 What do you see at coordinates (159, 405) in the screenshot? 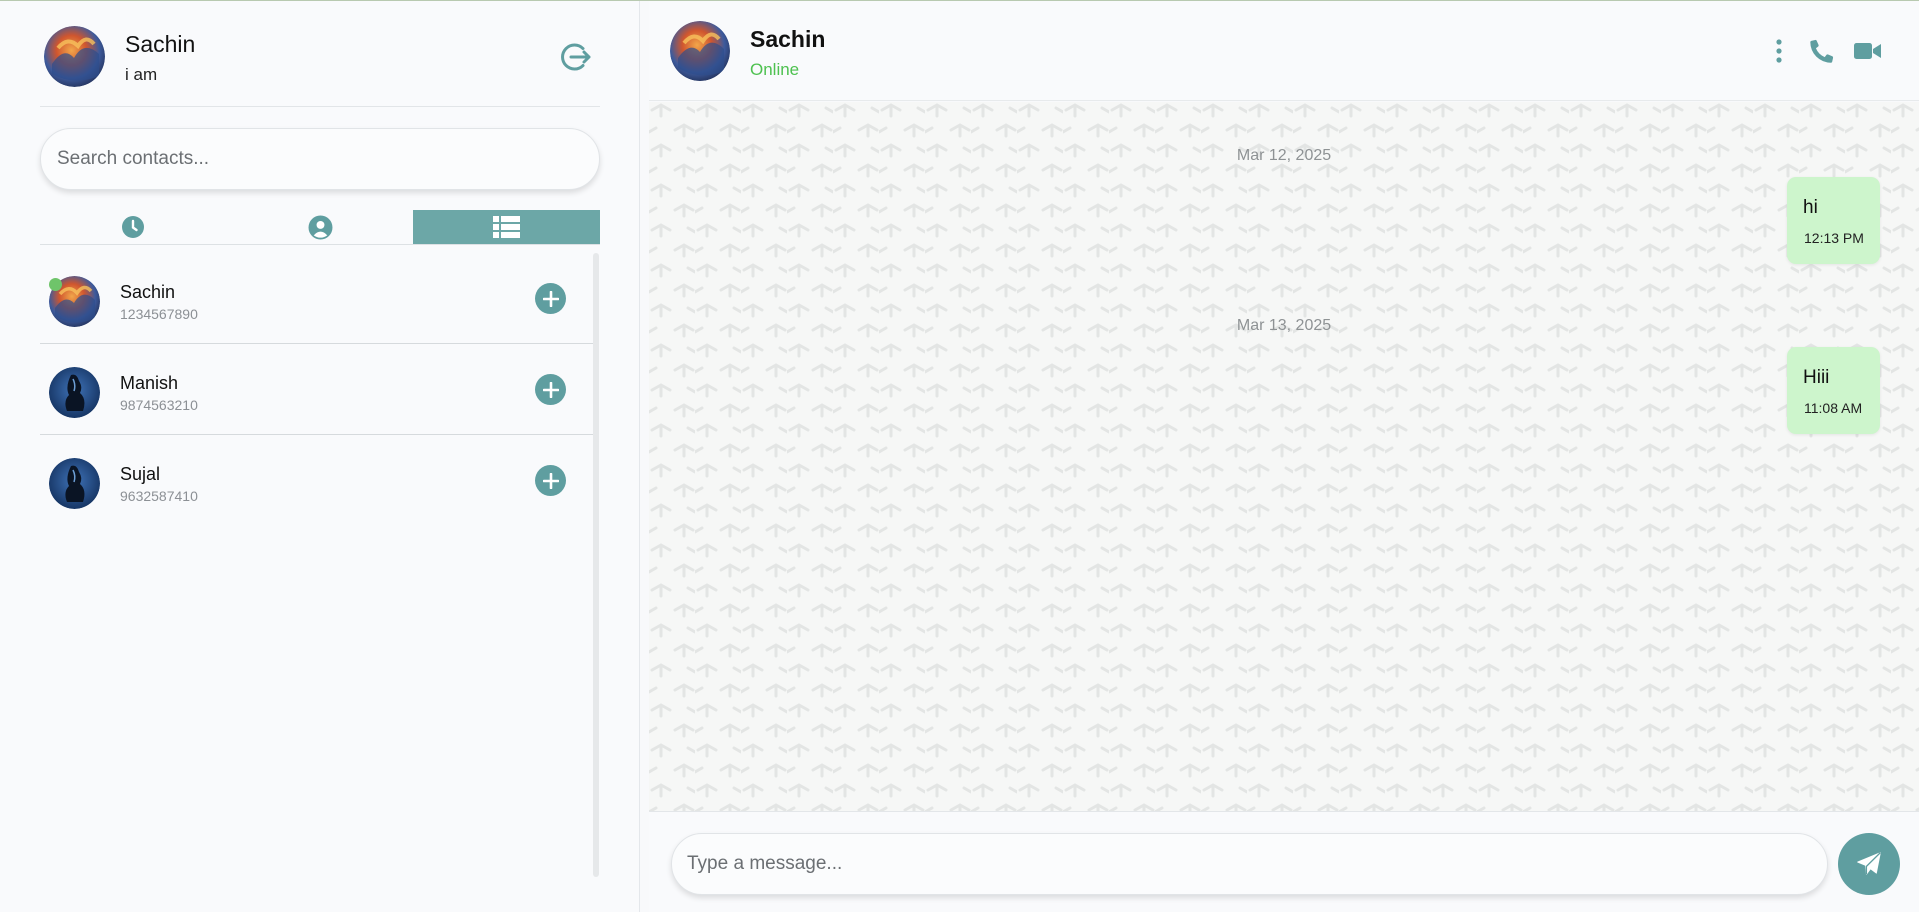
I see `contact-phone: 9874563210` at bounding box center [159, 405].